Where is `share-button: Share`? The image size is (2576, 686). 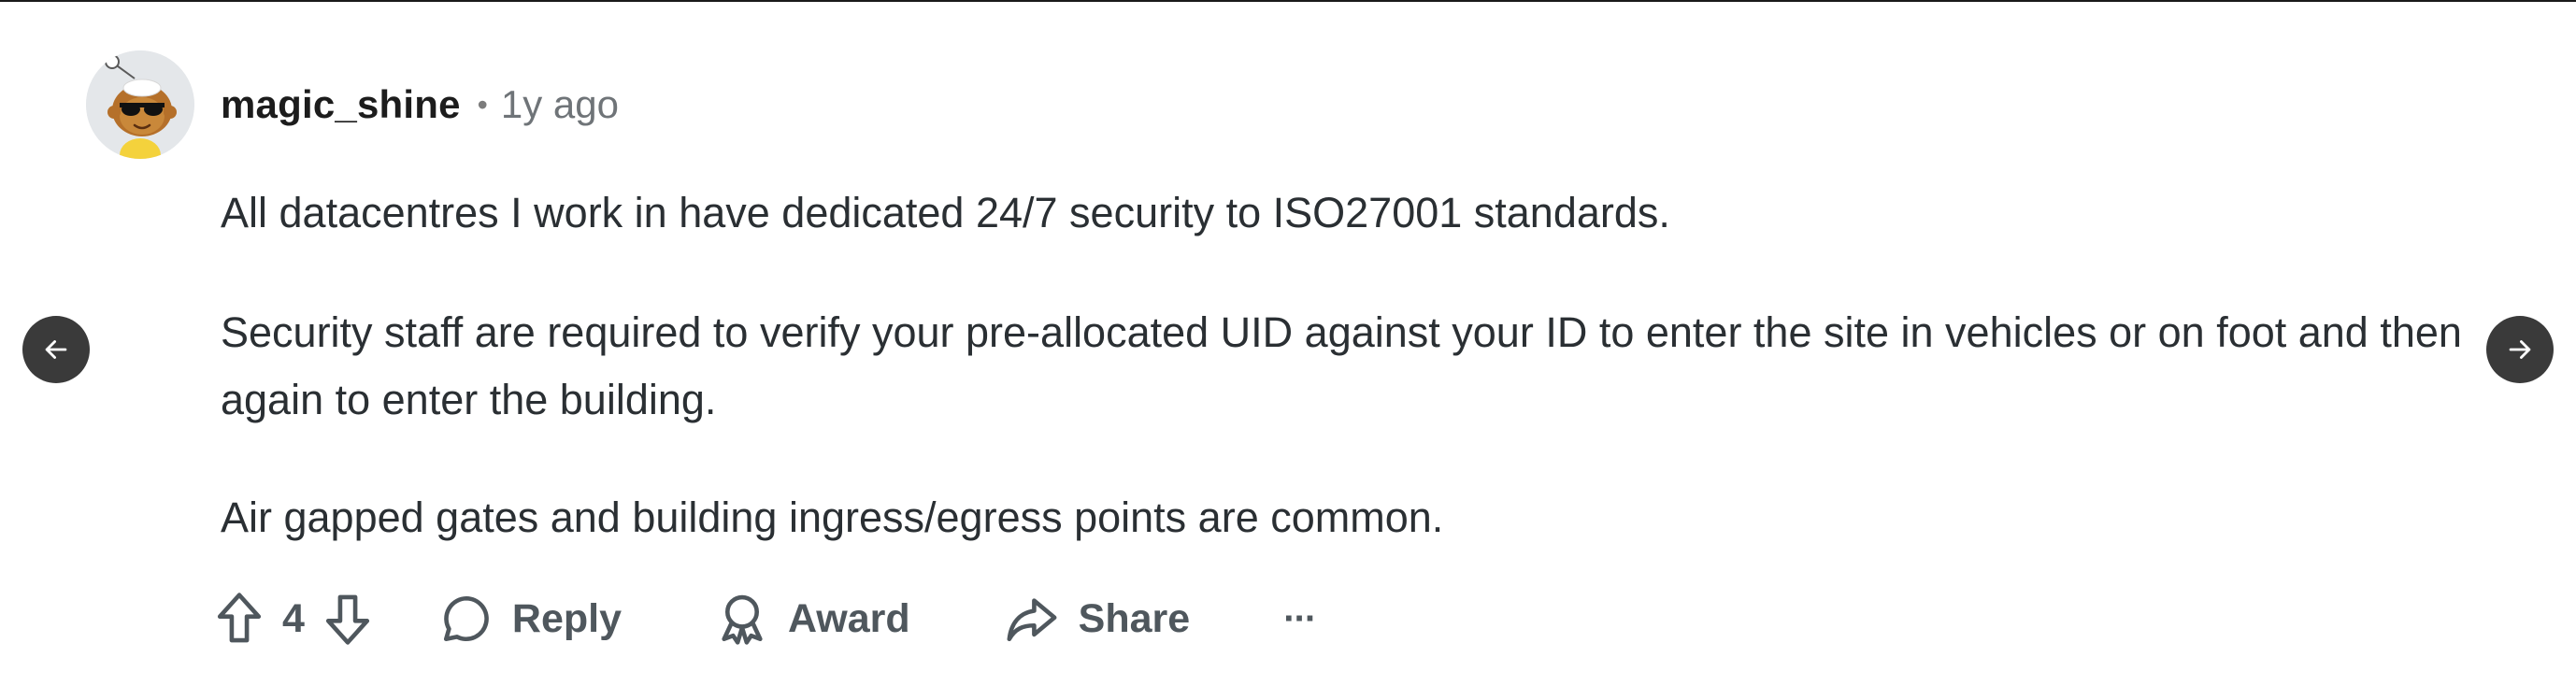
share-button: Share is located at coordinates (1097, 619).